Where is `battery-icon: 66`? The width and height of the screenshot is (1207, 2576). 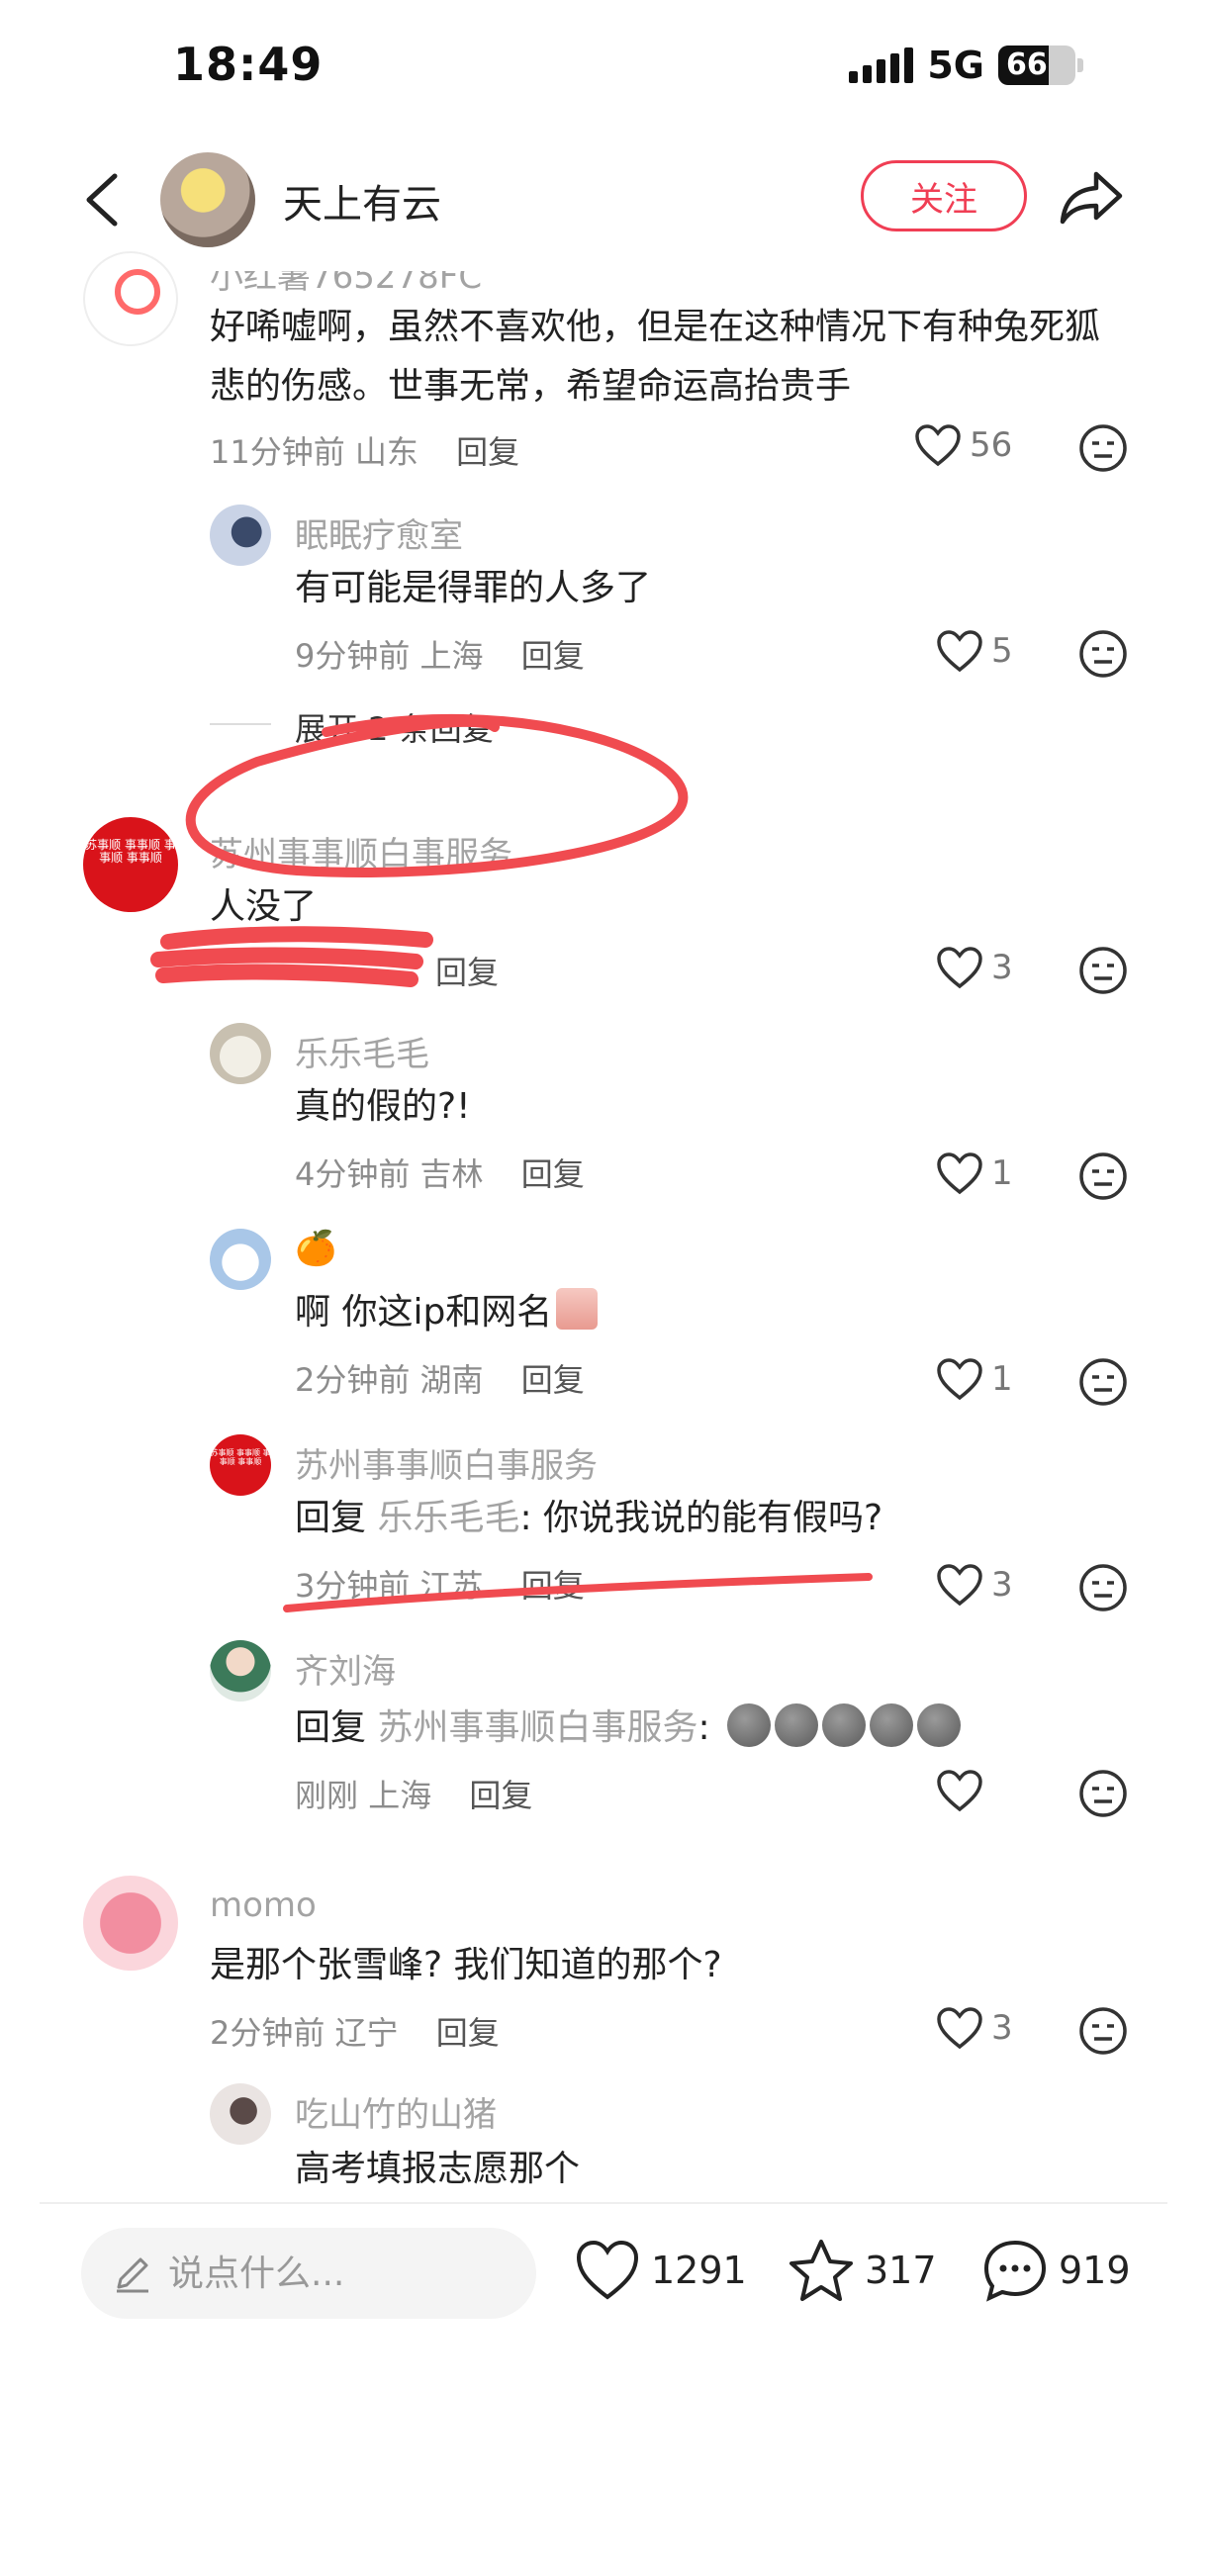 battery-icon: 66 is located at coordinates (1036, 66).